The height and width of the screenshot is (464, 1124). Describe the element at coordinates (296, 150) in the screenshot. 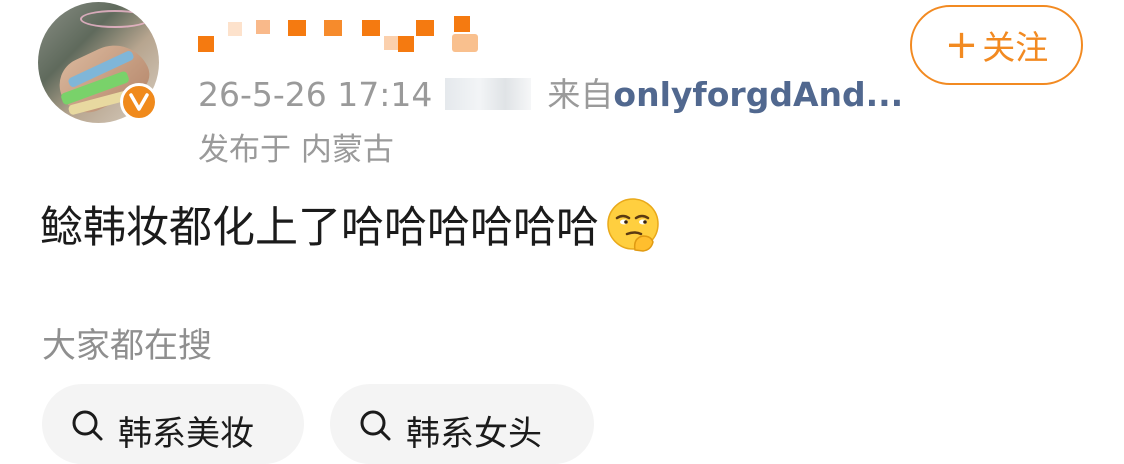

I see `post-location: 发布于 内蒙古` at that location.